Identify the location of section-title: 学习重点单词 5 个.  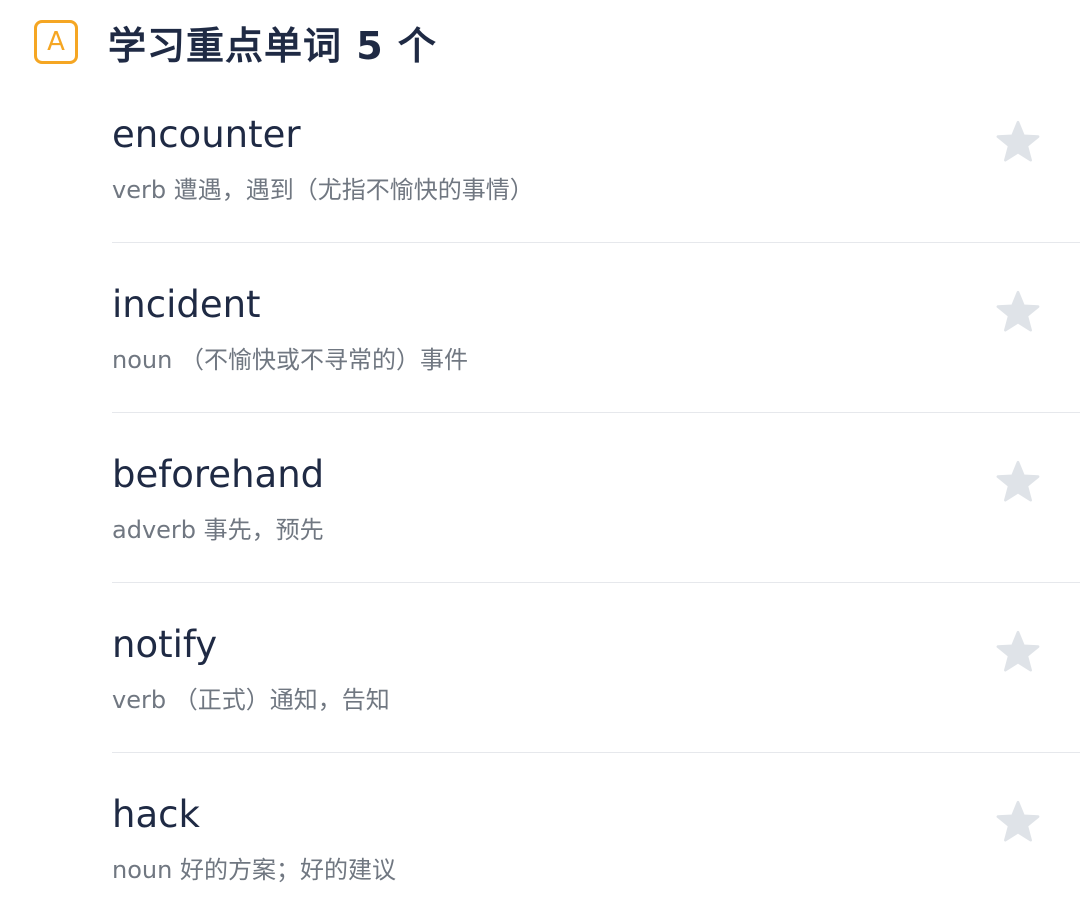
(272, 45).